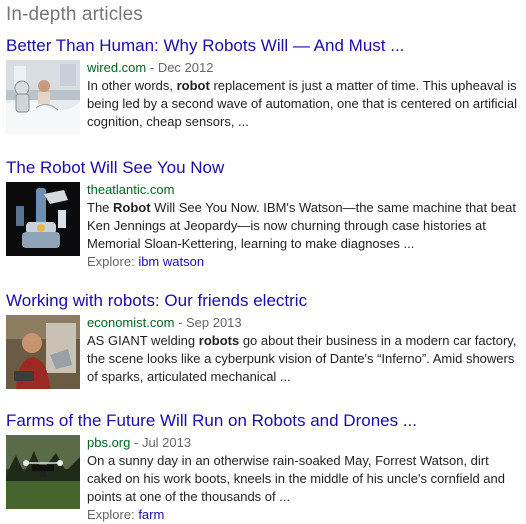 This screenshot has width=526, height=524. I want to click on article-date: Jul 2013, so click(166, 442).